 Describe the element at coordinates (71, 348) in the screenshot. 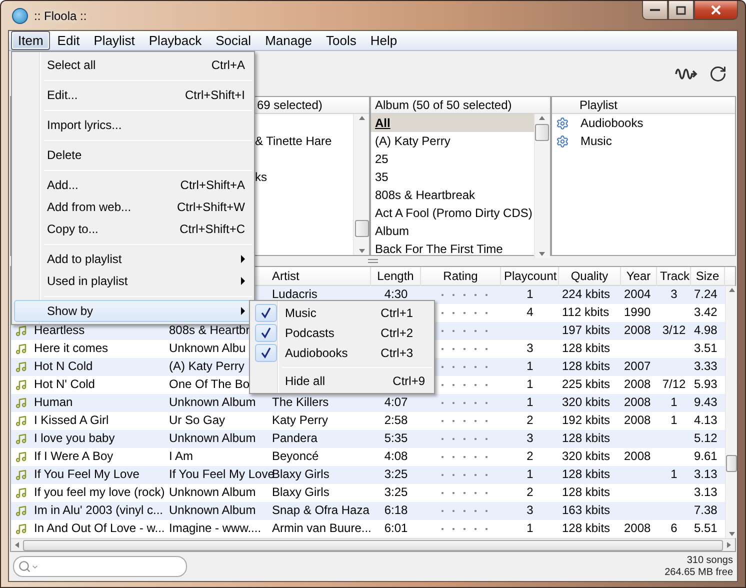

I see `table-cell-text: Here it comes` at that location.